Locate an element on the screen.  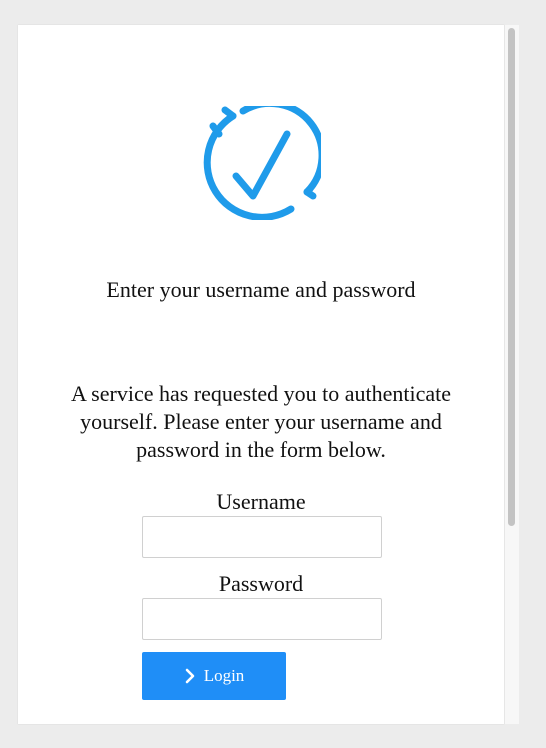
page-heading: Enter your username and password is located at coordinates (261, 289).